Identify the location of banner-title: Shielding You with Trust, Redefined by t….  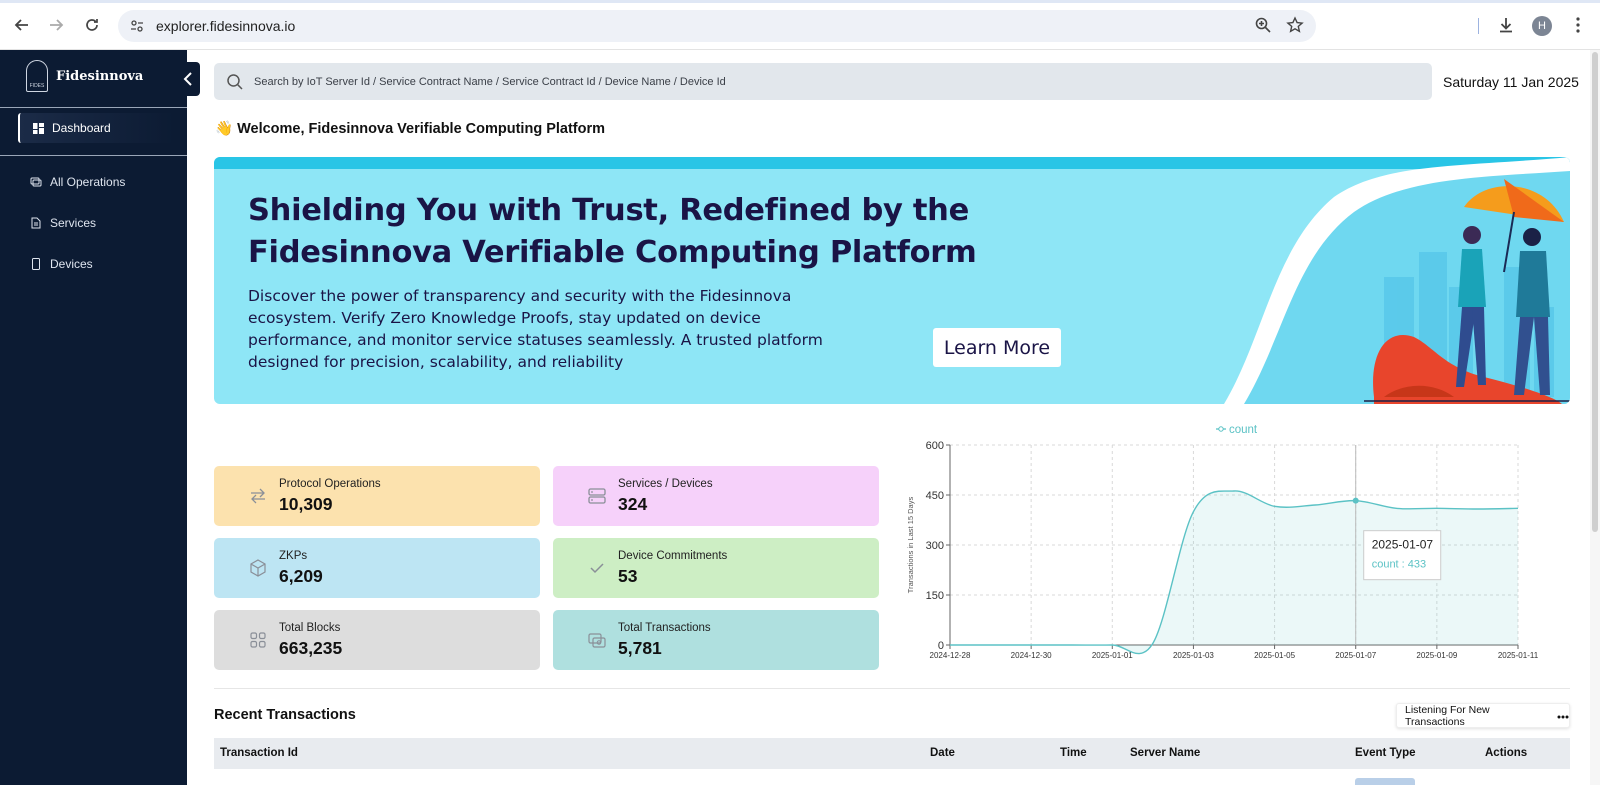
(612, 231).